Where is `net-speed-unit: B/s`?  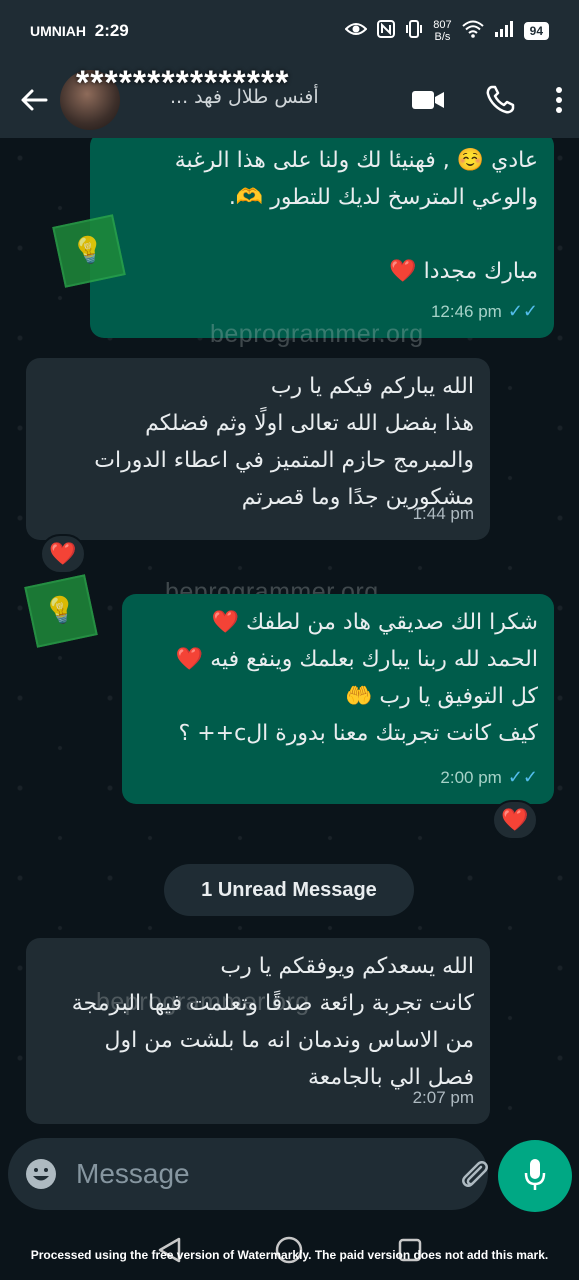 net-speed-unit: B/s is located at coordinates (442, 37).